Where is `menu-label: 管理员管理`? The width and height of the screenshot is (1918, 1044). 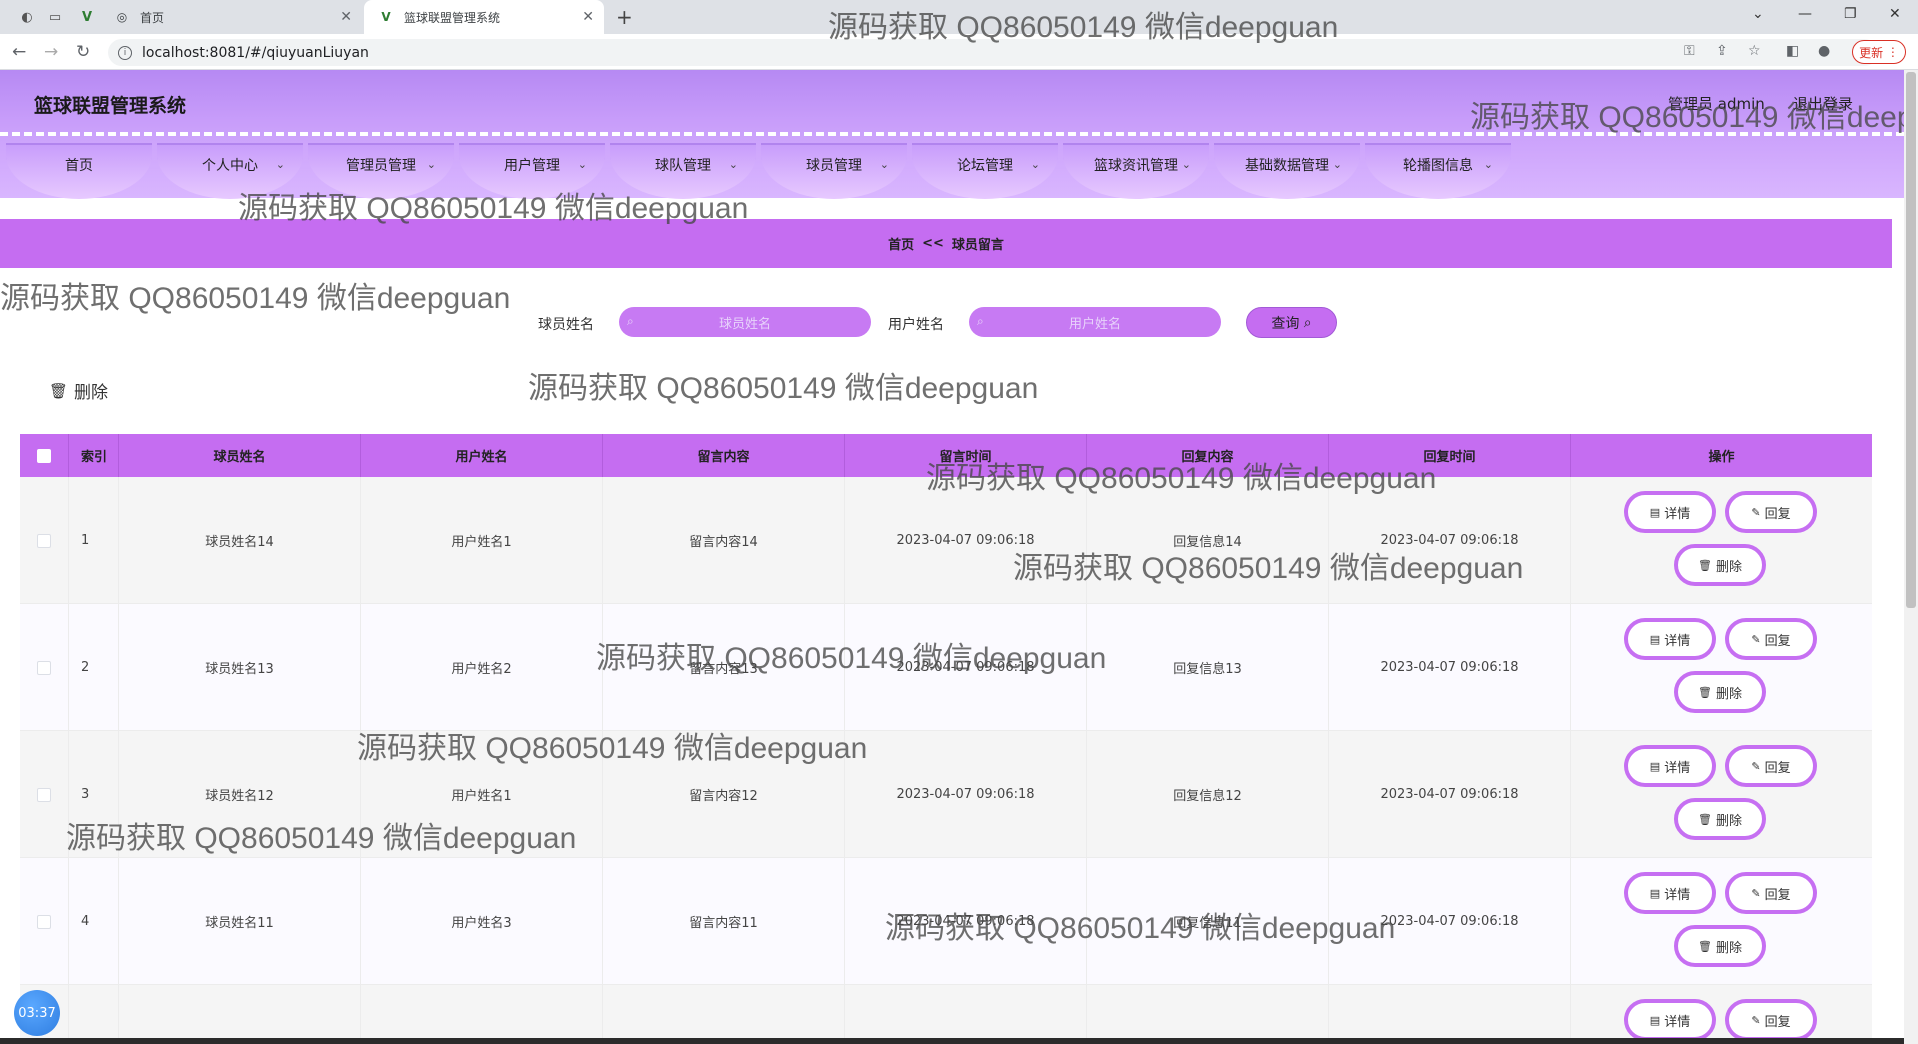 menu-label: 管理员管理 is located at coordinates (381, 166).